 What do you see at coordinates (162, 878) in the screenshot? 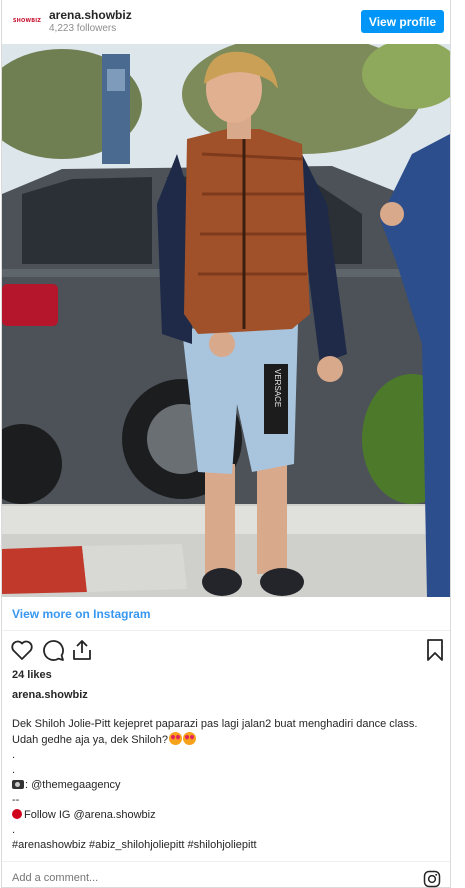
I see `comment-input` at bounding box center [162, 878].